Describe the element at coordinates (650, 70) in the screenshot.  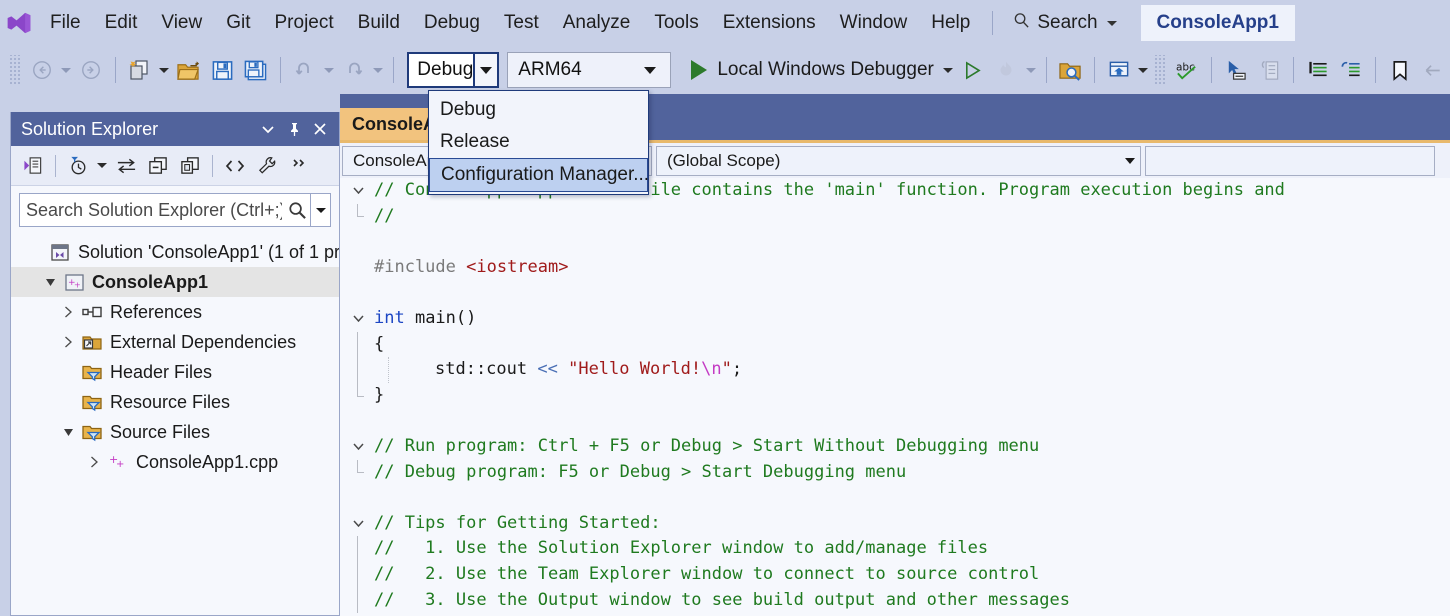
I see `solution-platform-chevron-down-icon` at that location.